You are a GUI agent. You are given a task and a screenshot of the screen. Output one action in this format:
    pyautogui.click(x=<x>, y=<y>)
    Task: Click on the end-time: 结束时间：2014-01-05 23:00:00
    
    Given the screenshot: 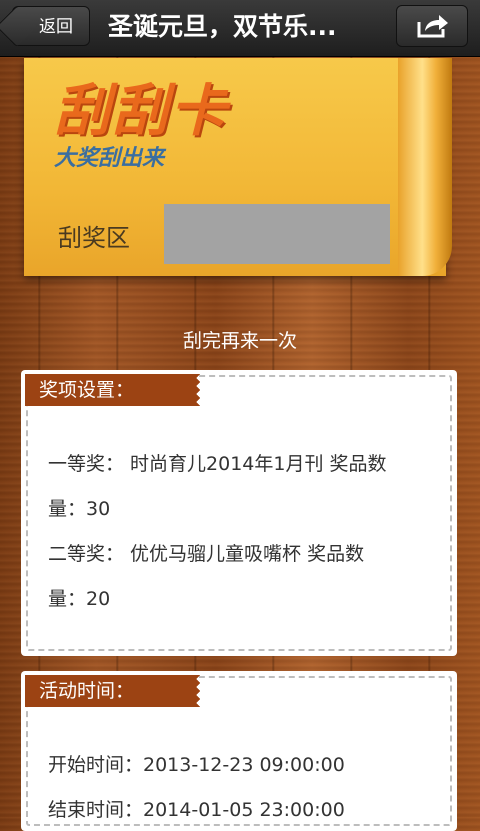 What is the action you would take?
    pyautogui.click(x=196, y=810)
    